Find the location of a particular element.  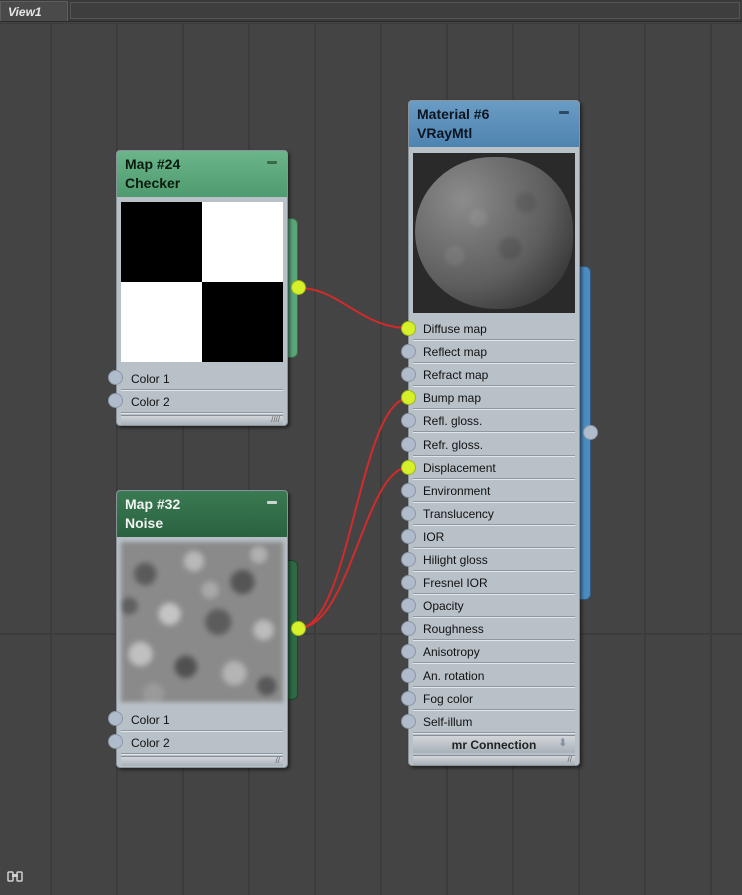

node-title: Map #24 is located at coordinates (153, 164).